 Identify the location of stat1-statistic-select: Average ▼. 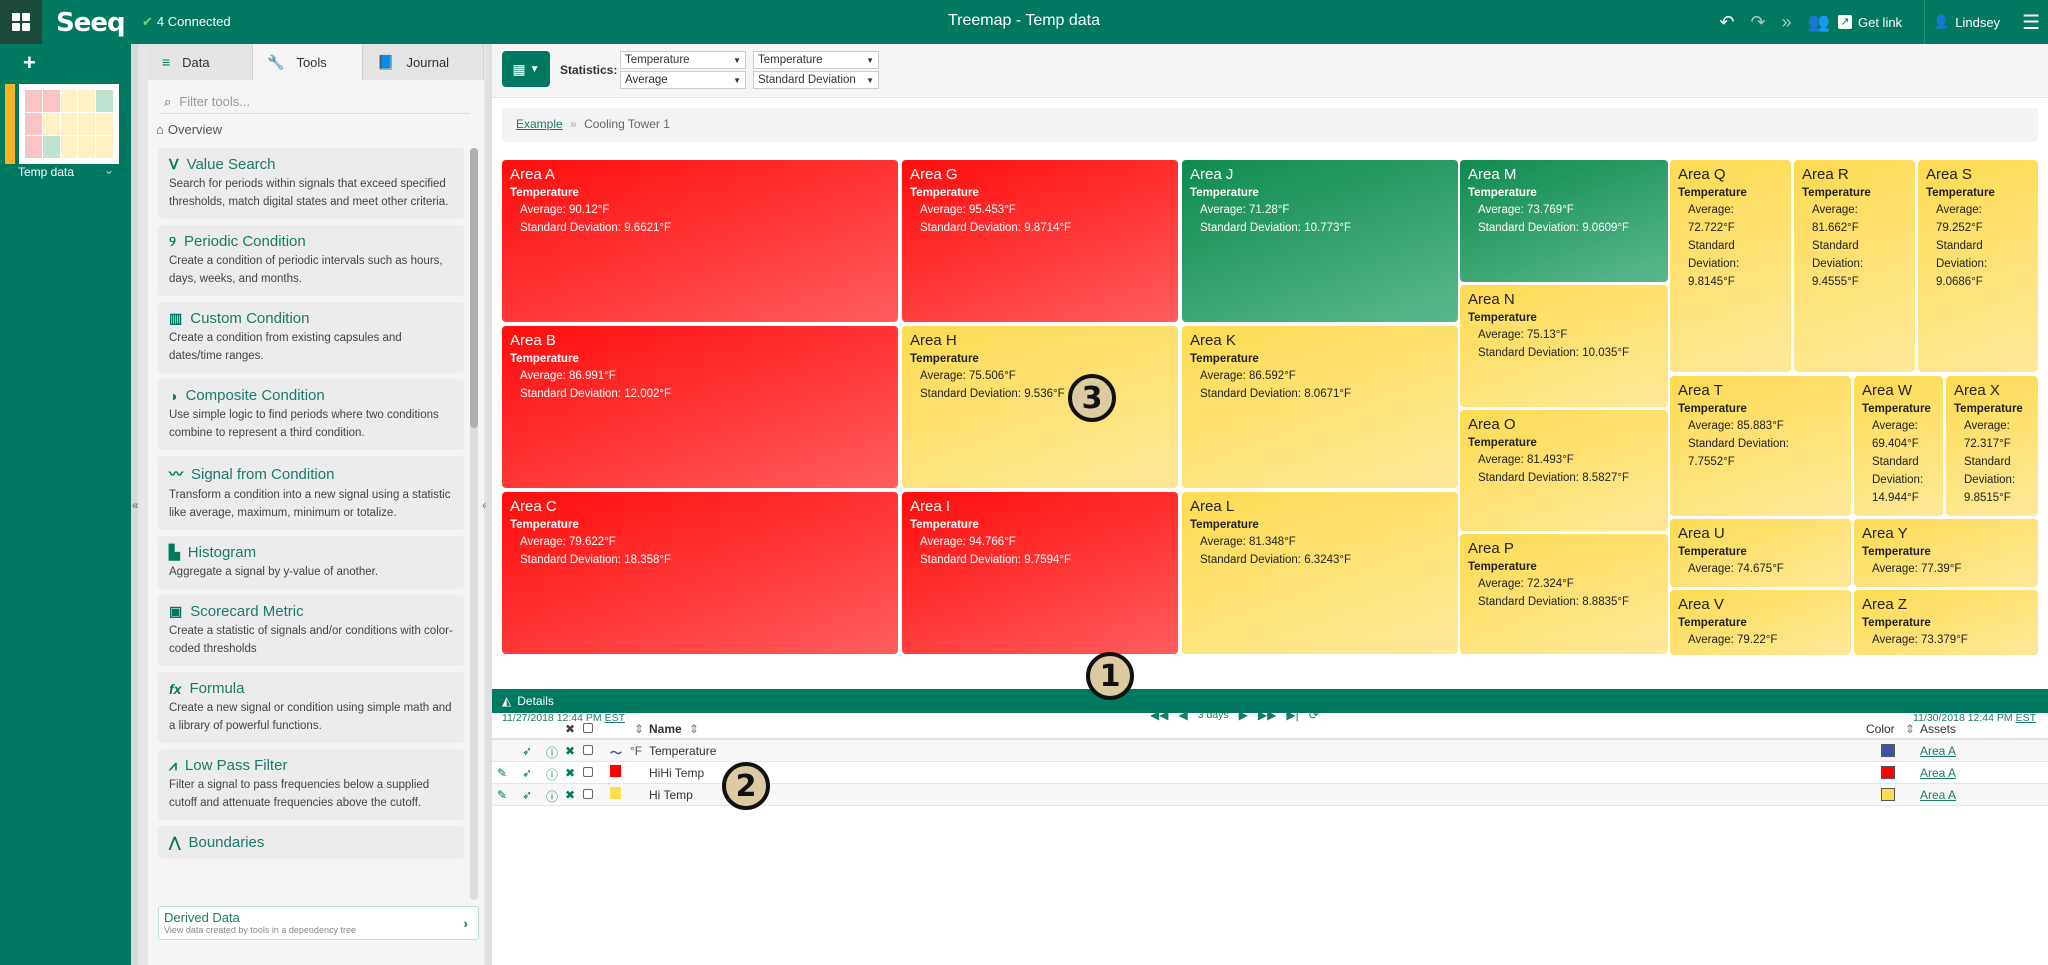
(683, 80).